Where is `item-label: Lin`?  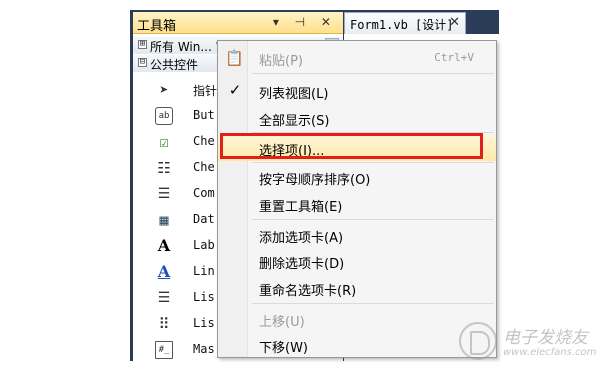
item-label: Lin is located at coordinates (204, 271).